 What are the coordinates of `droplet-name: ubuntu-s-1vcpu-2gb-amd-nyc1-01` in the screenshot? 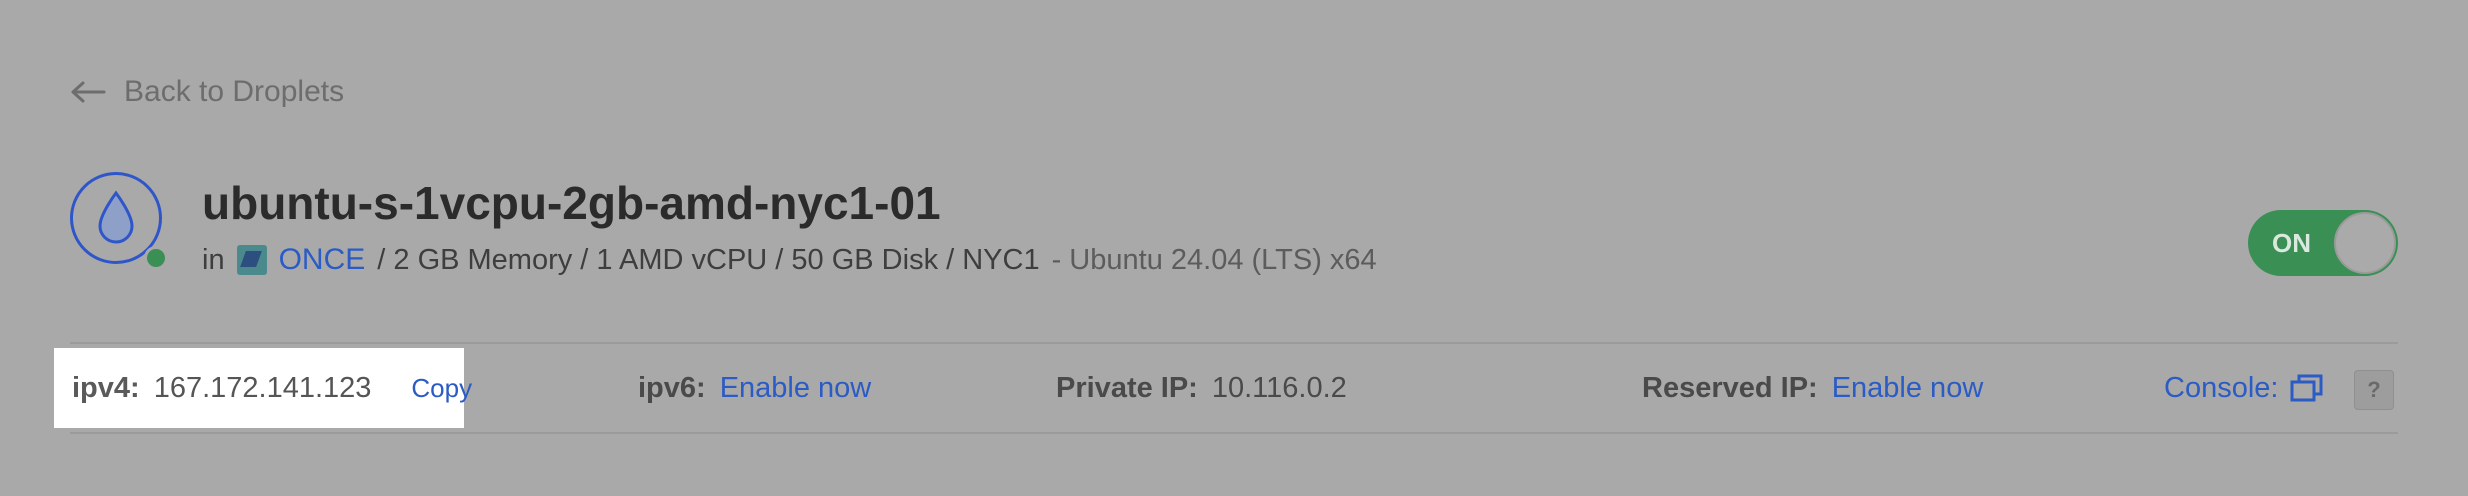 It's located at (571, 203).